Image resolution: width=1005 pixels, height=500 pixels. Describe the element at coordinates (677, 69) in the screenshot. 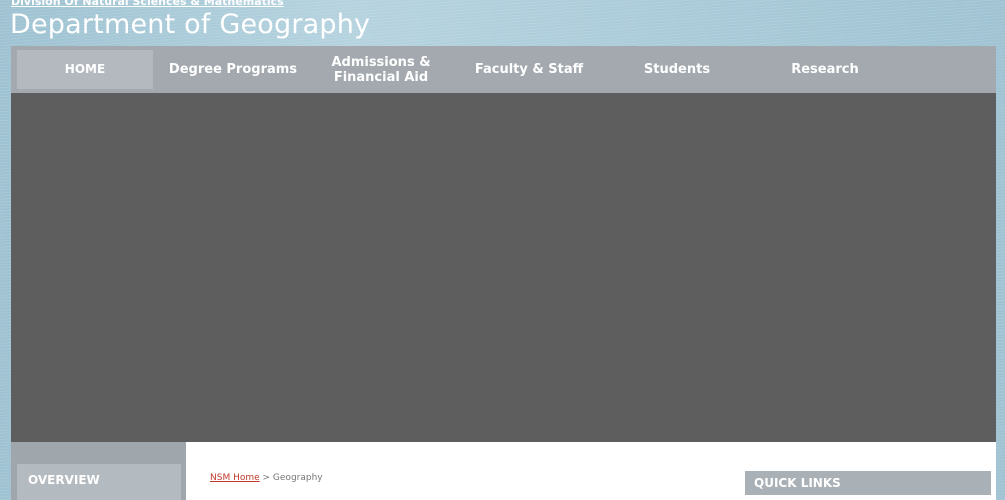

I see `nav-item-students: Students` at that location.